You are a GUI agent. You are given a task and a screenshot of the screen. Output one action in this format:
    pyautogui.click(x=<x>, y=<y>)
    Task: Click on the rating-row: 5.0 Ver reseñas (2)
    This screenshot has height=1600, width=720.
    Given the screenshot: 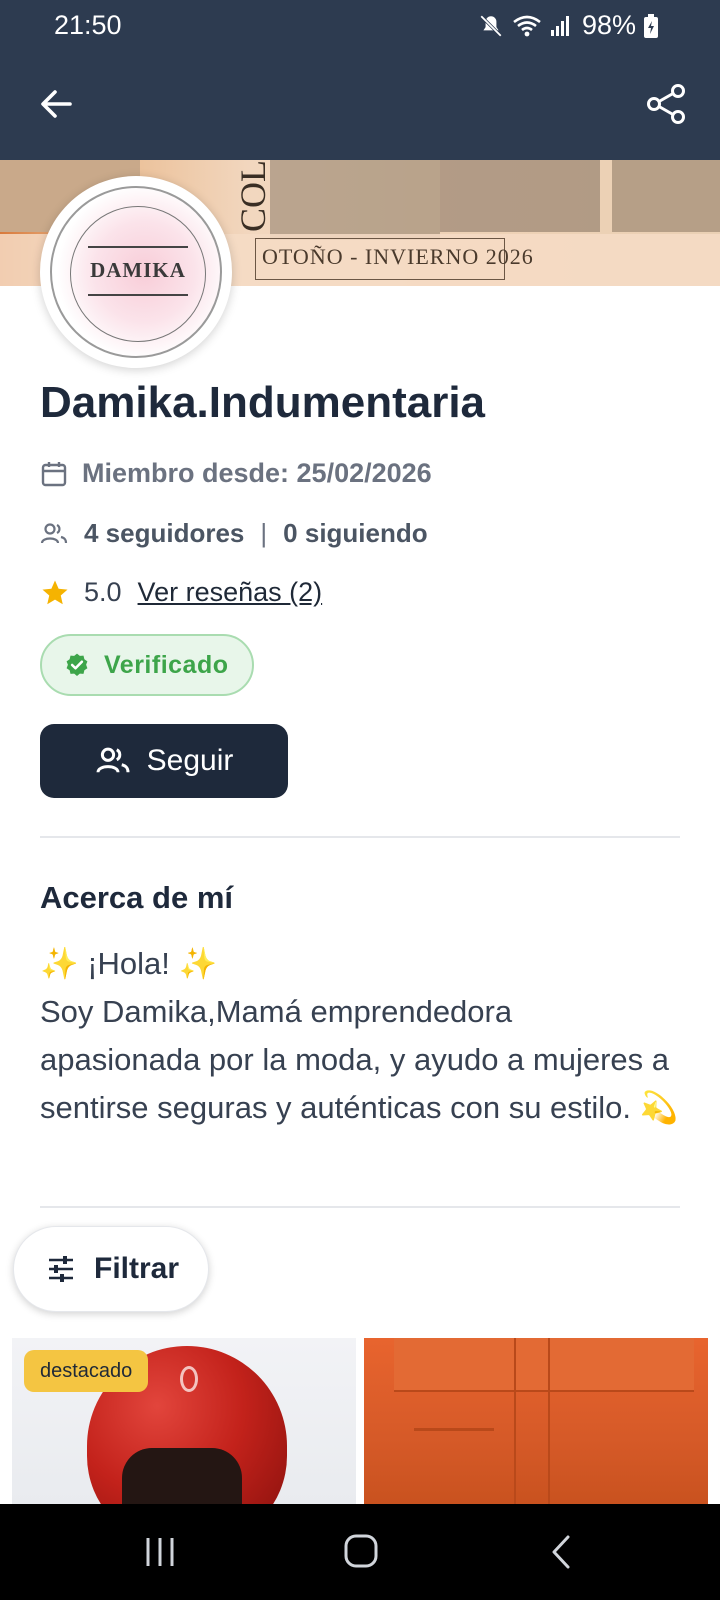 What is the action you would take?
    pyautogui.click(x=181, y=592)
    